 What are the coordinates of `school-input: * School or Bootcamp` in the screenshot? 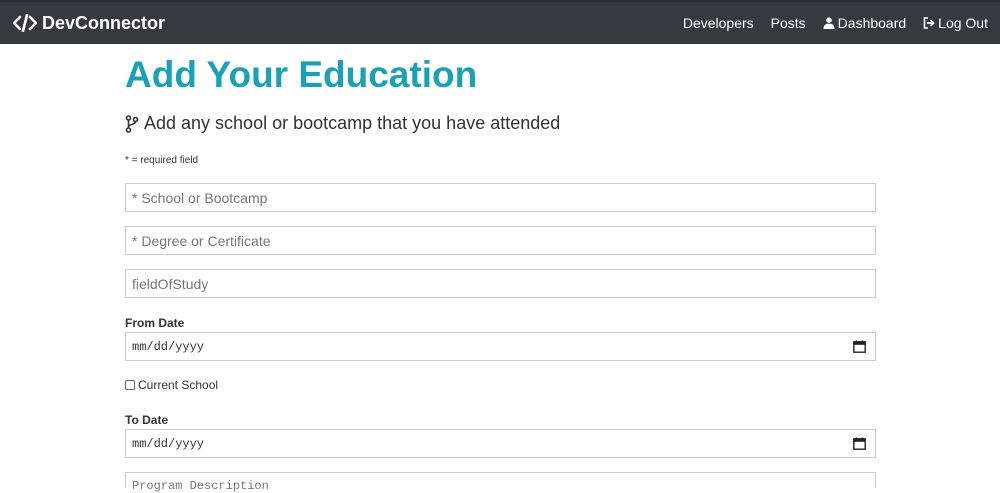 It's located at (500, 197).